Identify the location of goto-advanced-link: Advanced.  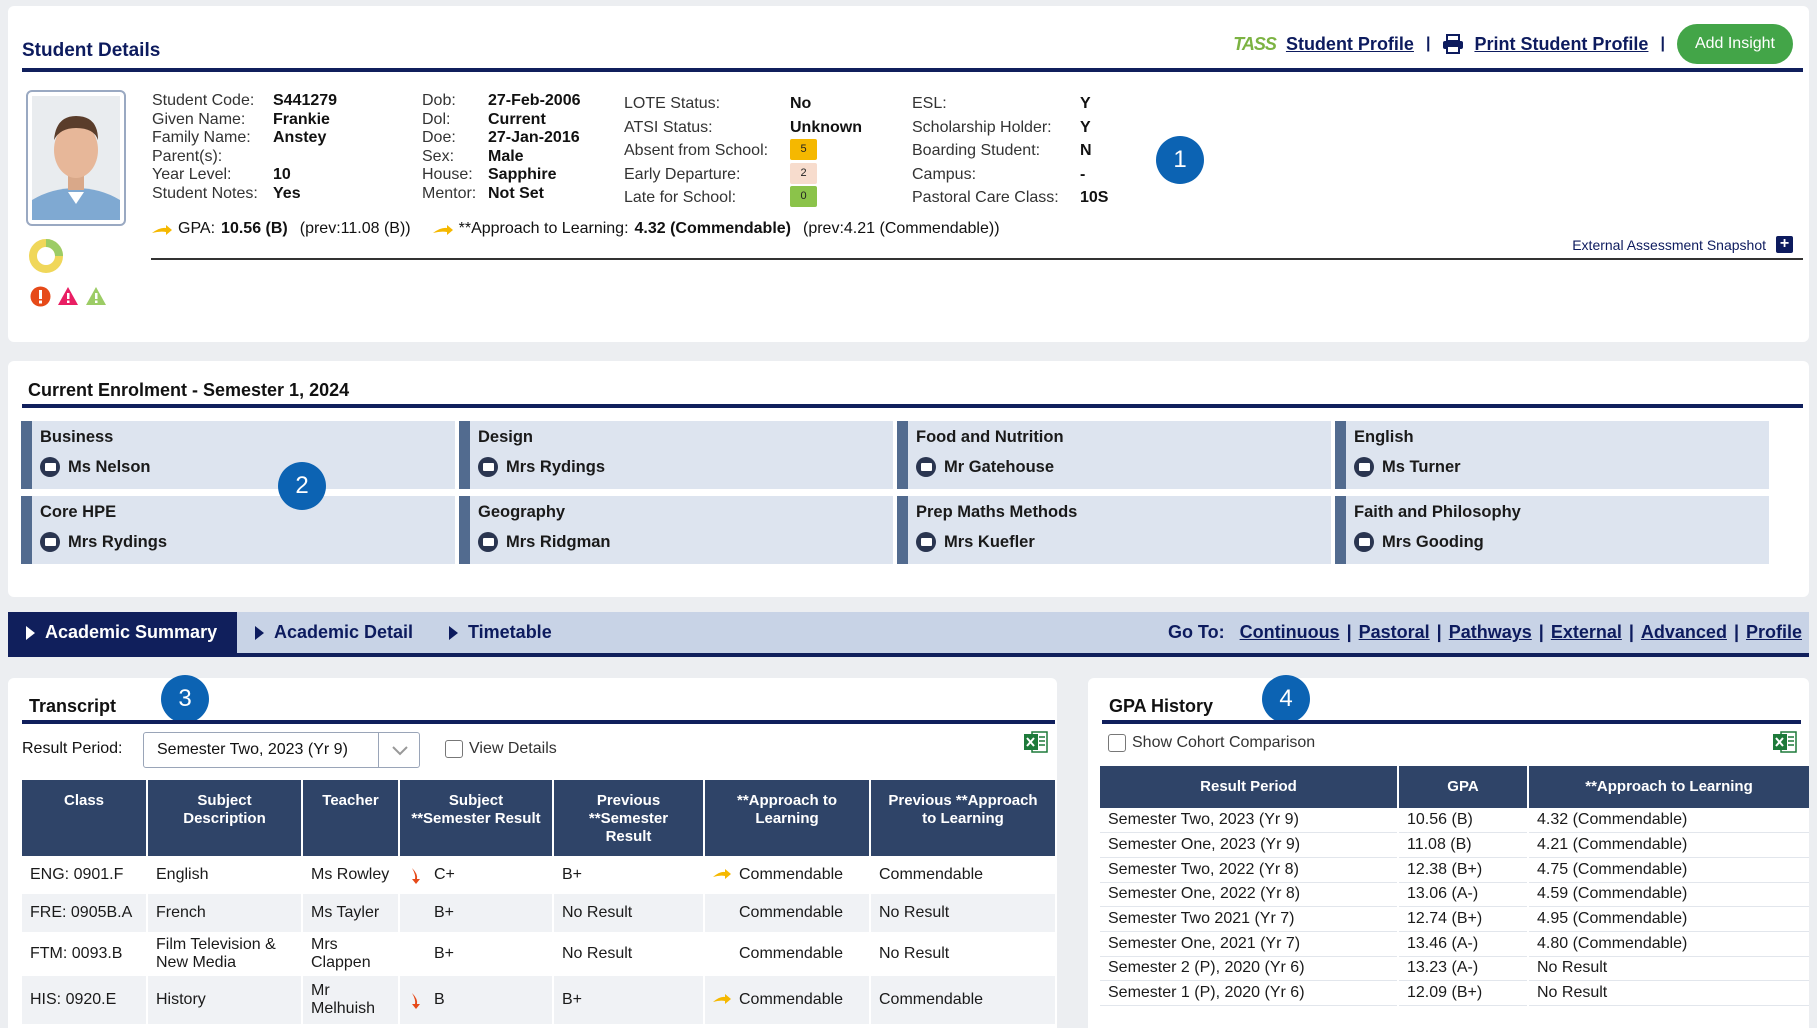
(1684, 632).